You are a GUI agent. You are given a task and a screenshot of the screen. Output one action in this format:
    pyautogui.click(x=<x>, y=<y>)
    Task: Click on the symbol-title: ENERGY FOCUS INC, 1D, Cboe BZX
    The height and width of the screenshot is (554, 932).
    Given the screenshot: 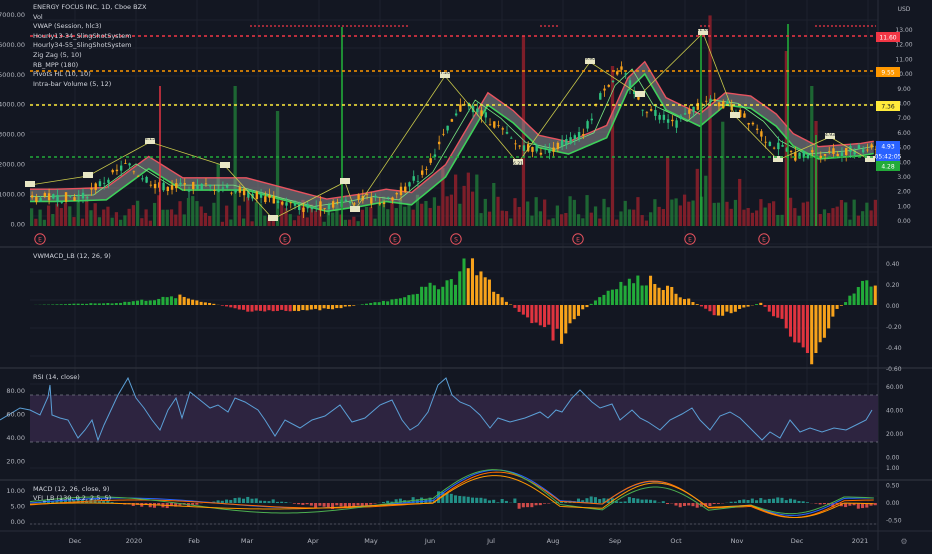 What is the action you would take?
    pyautogui.click(x=89, y=8)
    